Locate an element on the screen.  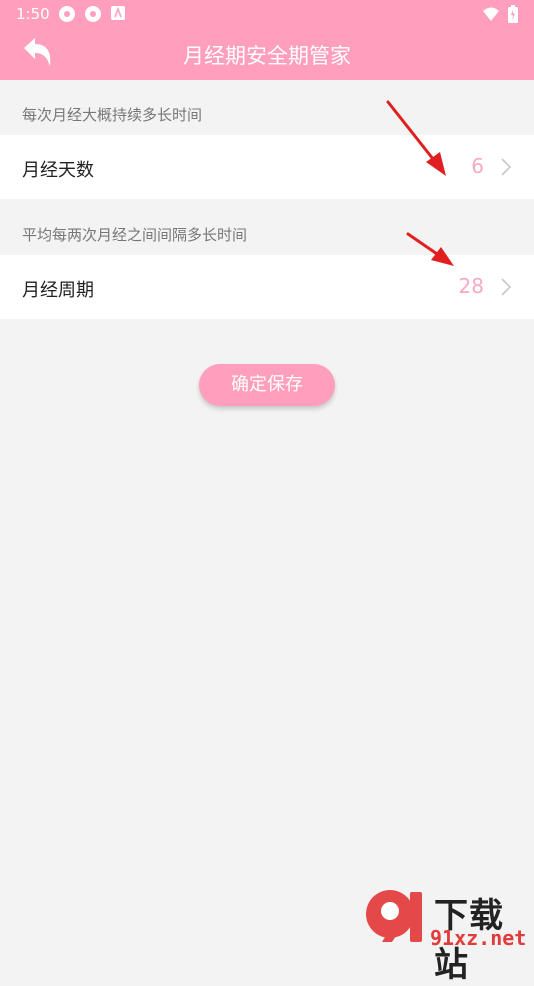
status-time: 1:50 is located at coordinates (33, 14).